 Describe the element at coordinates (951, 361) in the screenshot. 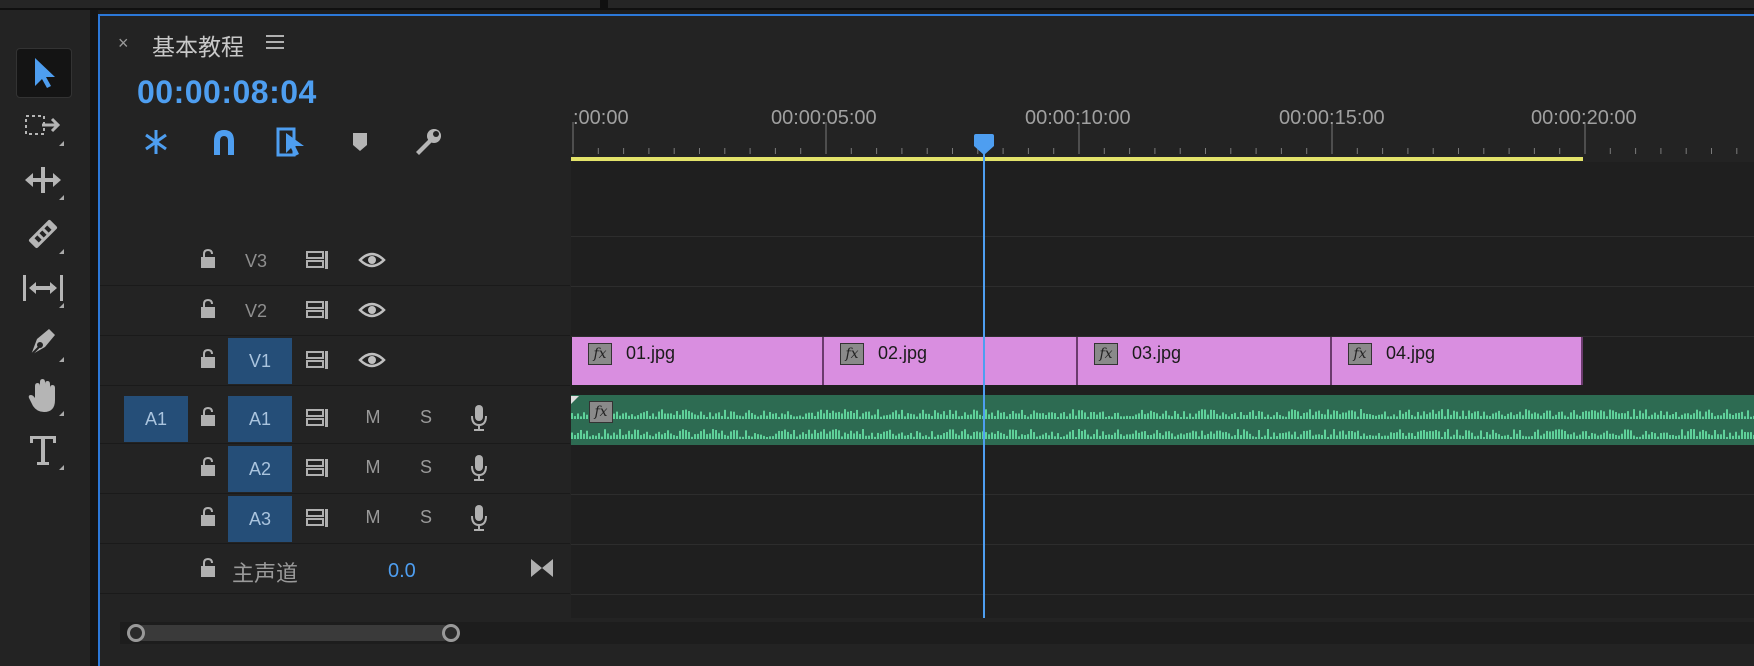

I see `video-clip: fx 02.jpg` at that location.